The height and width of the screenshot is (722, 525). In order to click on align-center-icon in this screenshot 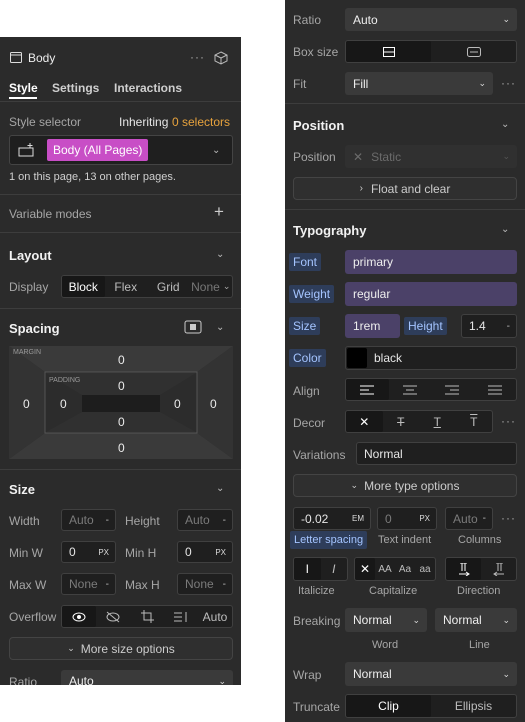, I will do `click(410, 389)`.